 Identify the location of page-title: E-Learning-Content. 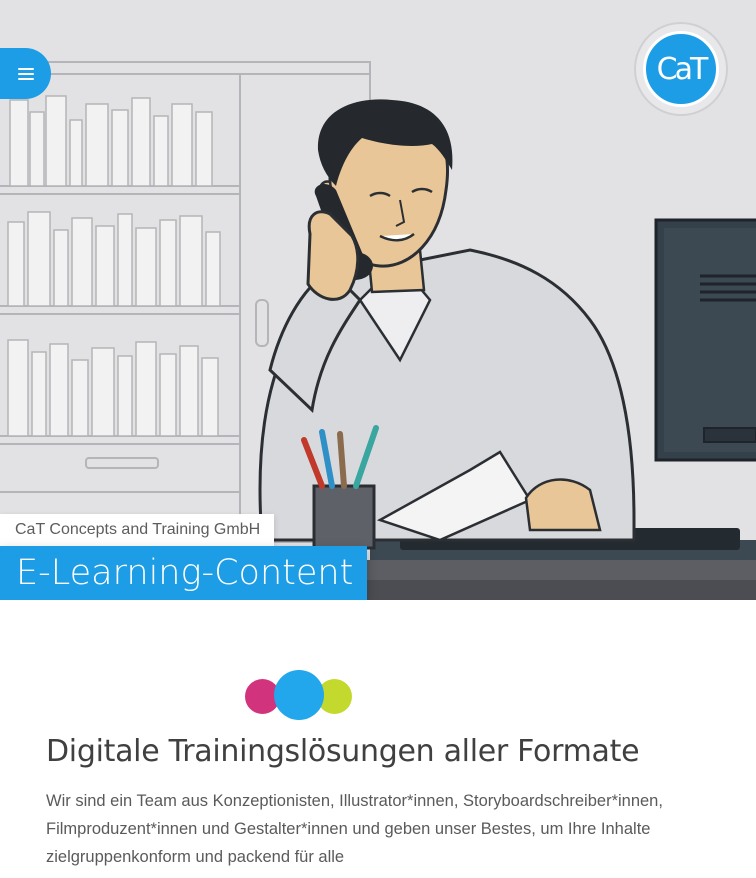
(184, 573).